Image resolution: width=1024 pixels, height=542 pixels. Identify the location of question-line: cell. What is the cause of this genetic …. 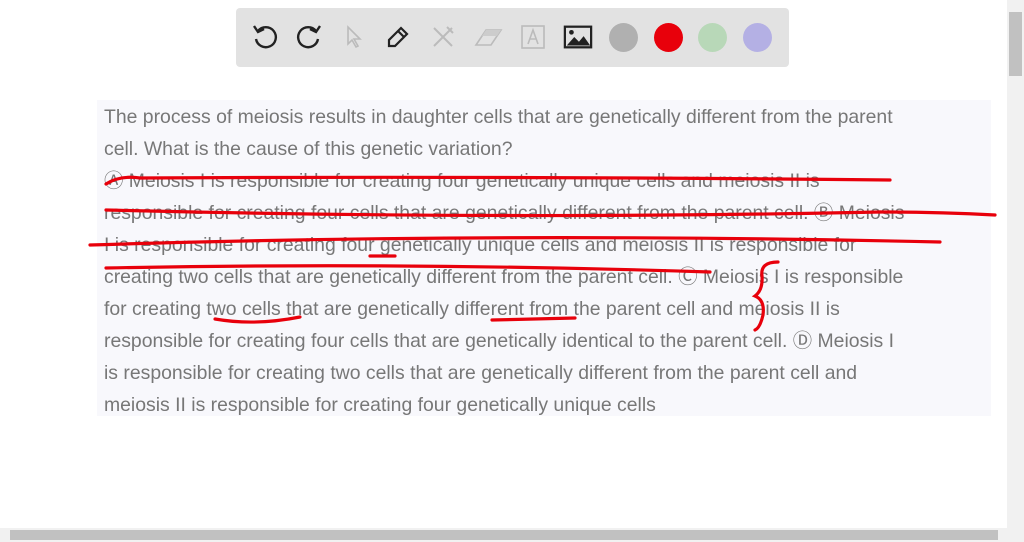
(308, 149).